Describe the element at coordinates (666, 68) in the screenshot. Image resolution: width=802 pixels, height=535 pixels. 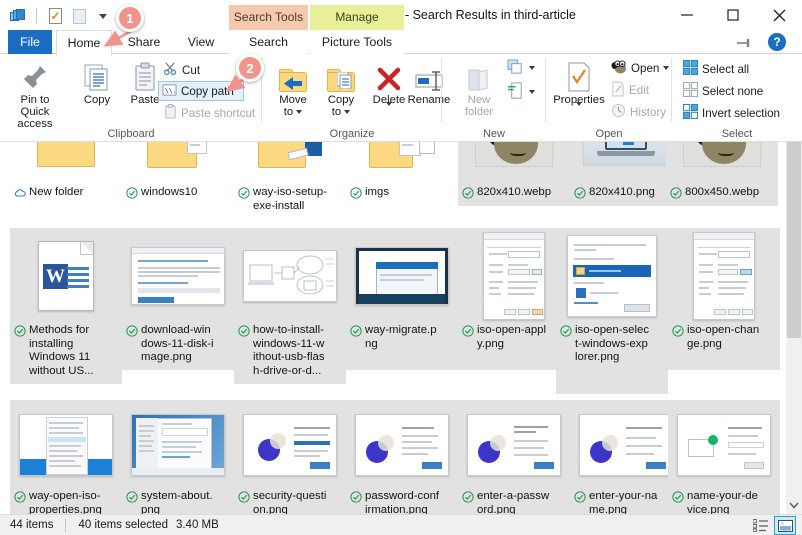
I see `open-caret-icon` at that location.